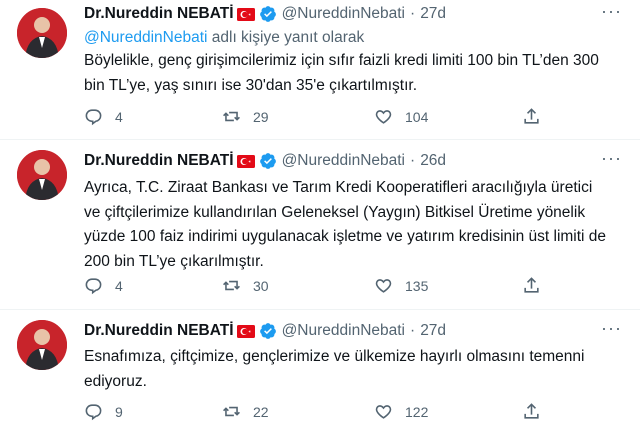 The image size is (640, 426). I want to click on retweet-button: 29, so click(245, 116).